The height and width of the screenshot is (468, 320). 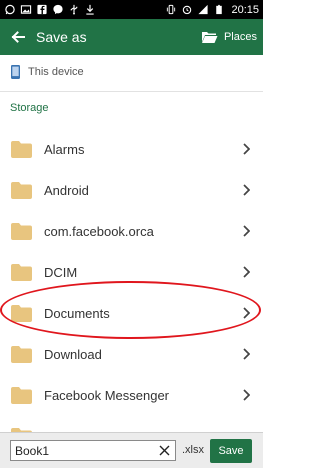 I want to click on app-bar: Save as Places, so click(x=131, y=37).